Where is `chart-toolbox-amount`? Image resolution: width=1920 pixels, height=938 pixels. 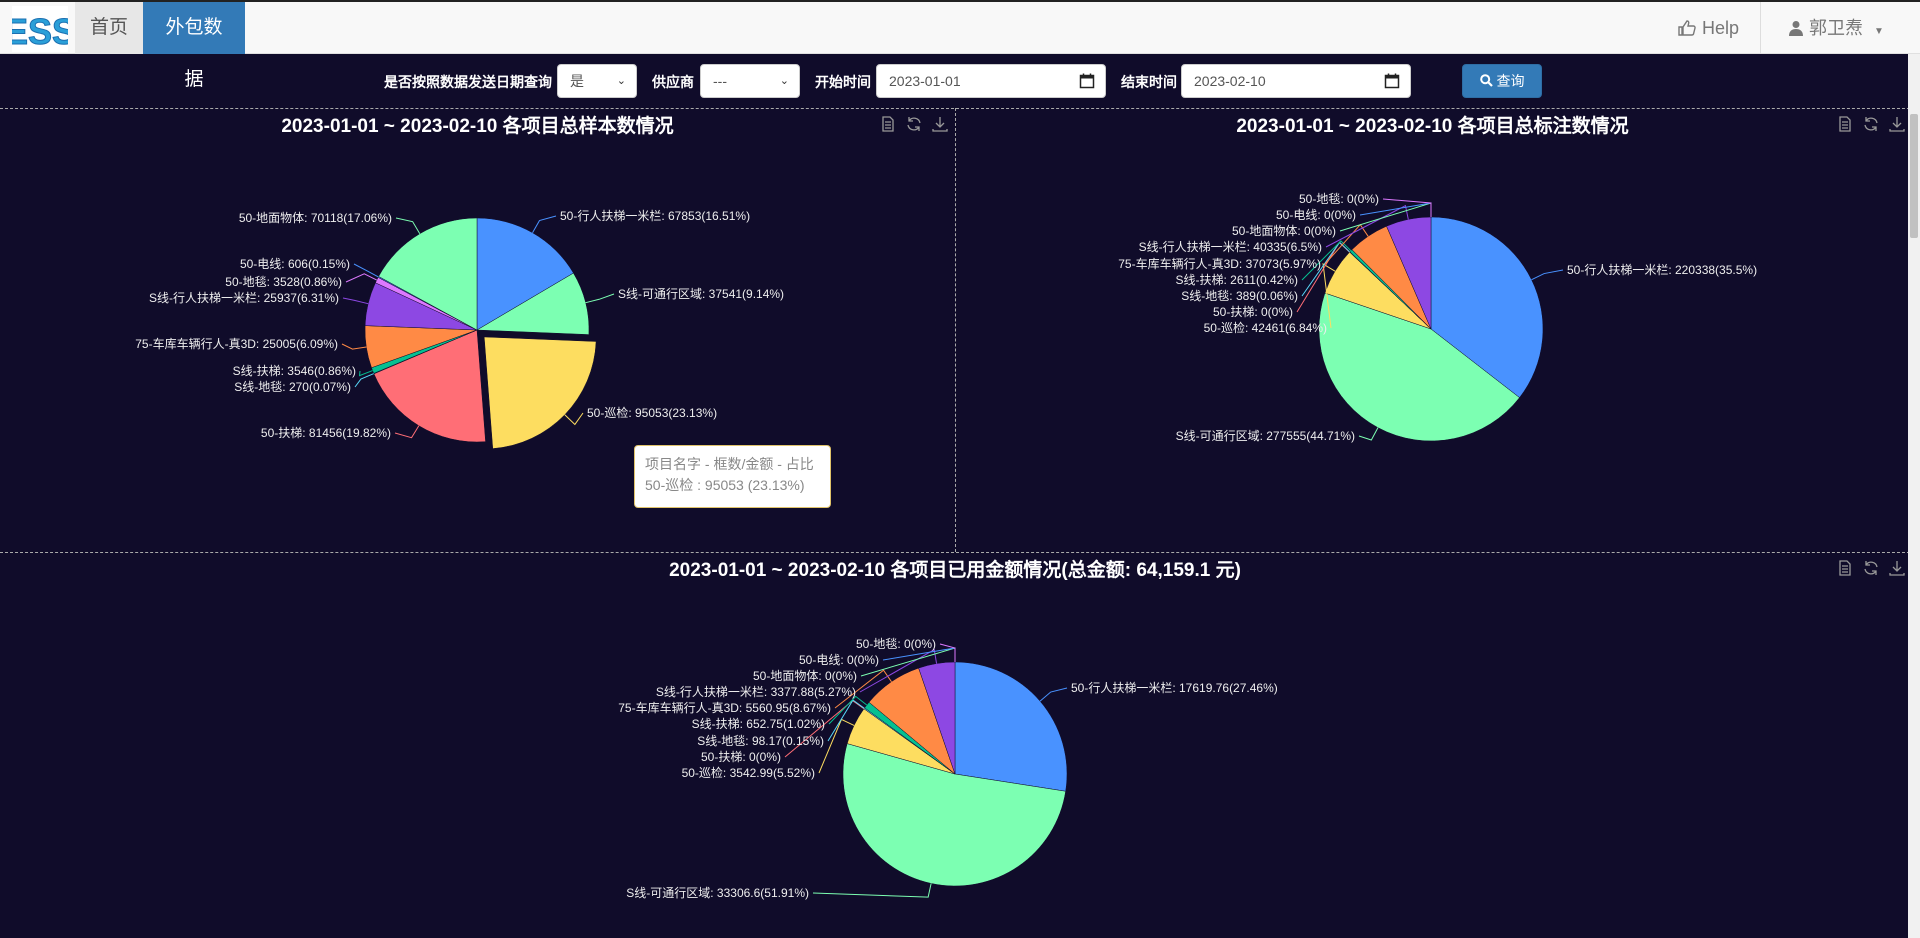 chart-toolbox-amount is located at coordinates (1871, 568).